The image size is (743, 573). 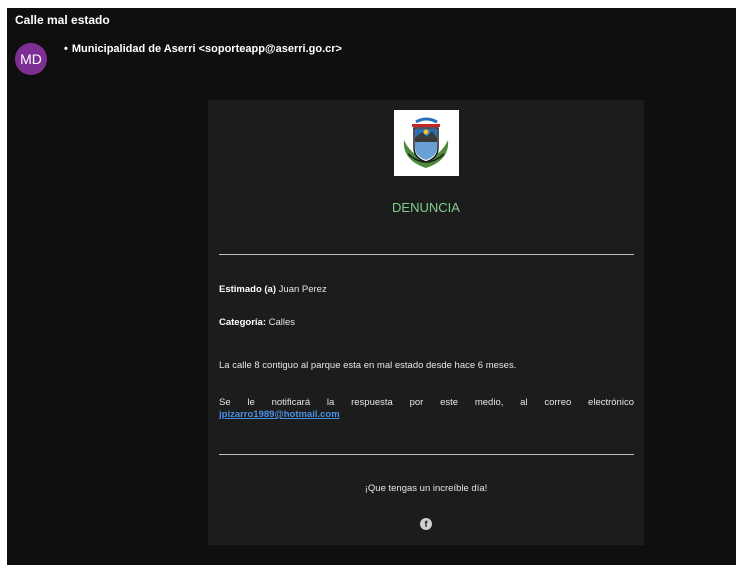 I want to click on coat-of-arms-icon, so click(x=426, y=143).